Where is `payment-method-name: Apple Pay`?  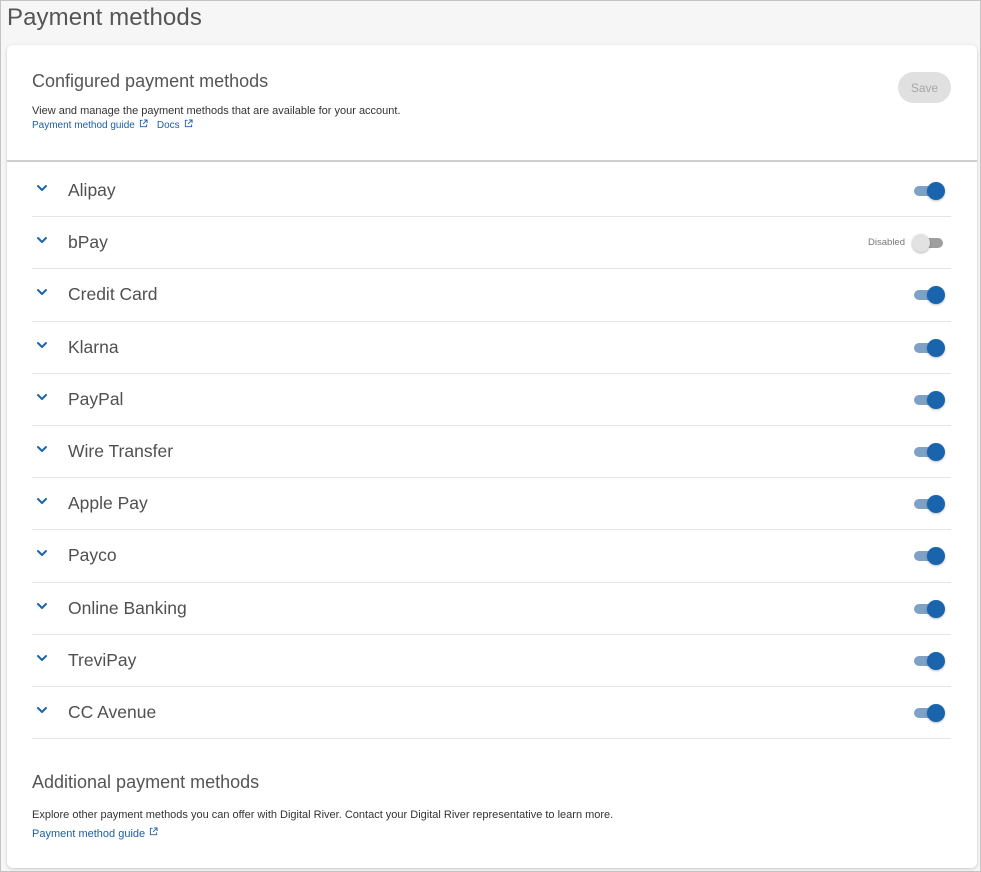 payment-method-name: Apple Pay is located at coordinates (108, 503).